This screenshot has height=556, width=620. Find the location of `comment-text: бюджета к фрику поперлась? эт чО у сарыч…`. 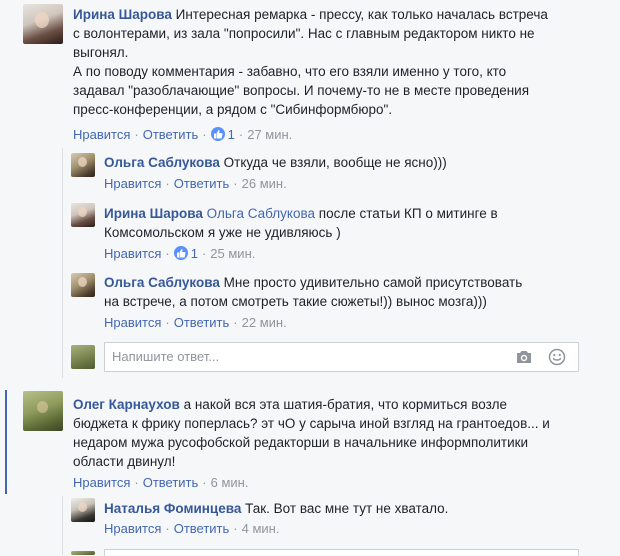

comment-text: бюджета к фрику поперлась? эт чО у сарыч… is located at coordinates (311, 423).